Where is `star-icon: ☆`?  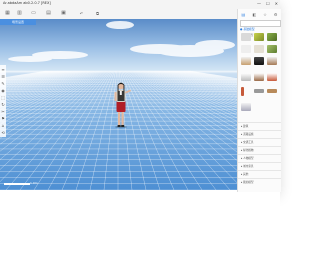 star-icon: ☆ is located at coordinates (265, 14).